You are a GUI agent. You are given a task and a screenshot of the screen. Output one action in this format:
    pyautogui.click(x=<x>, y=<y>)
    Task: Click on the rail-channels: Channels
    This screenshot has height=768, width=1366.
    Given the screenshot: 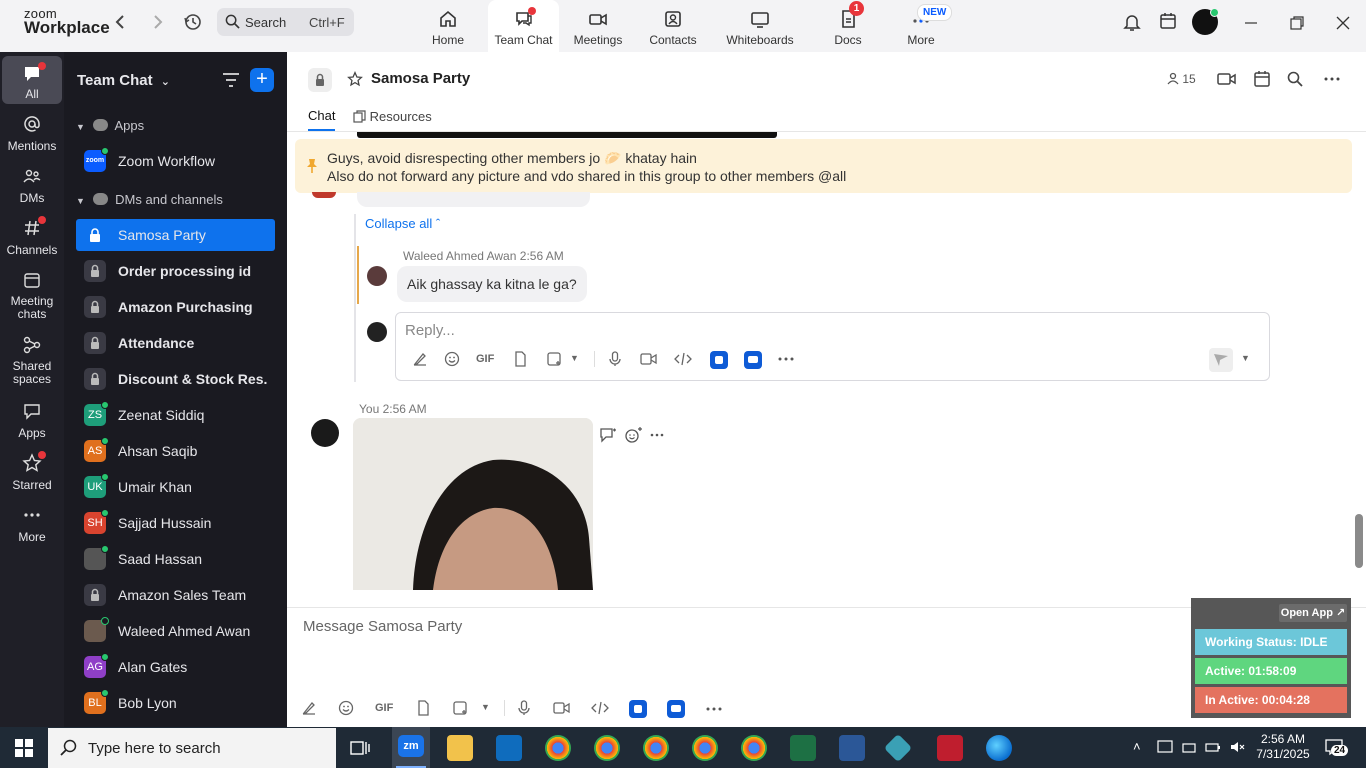 What is the action you would take?
    pyautogui.click(x=32, y=236)
    